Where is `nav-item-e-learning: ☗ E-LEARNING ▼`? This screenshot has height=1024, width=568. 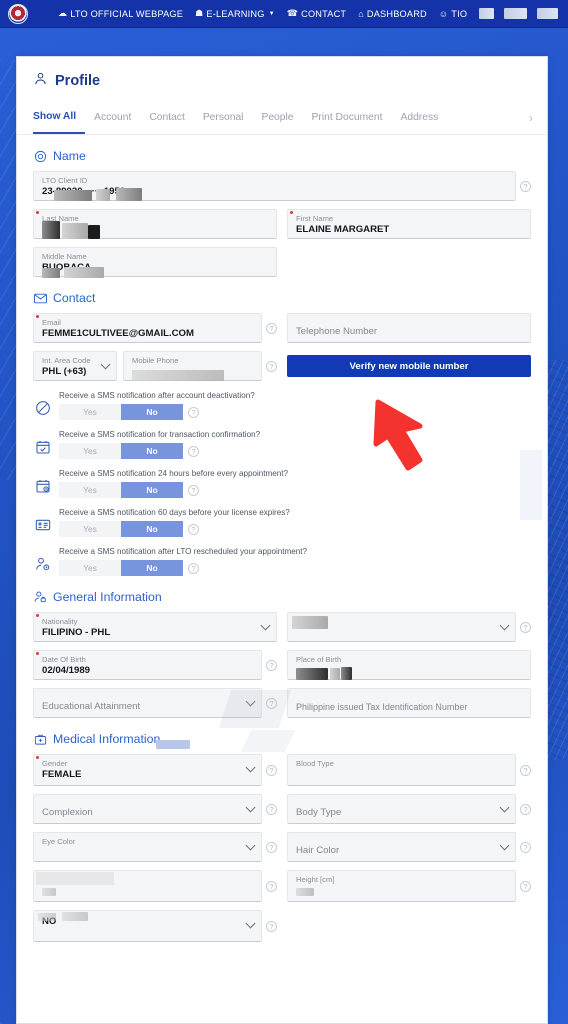 nav-item-e-learning: ☗ E-LEARNING ▼ is located at coordinates (235, 13).